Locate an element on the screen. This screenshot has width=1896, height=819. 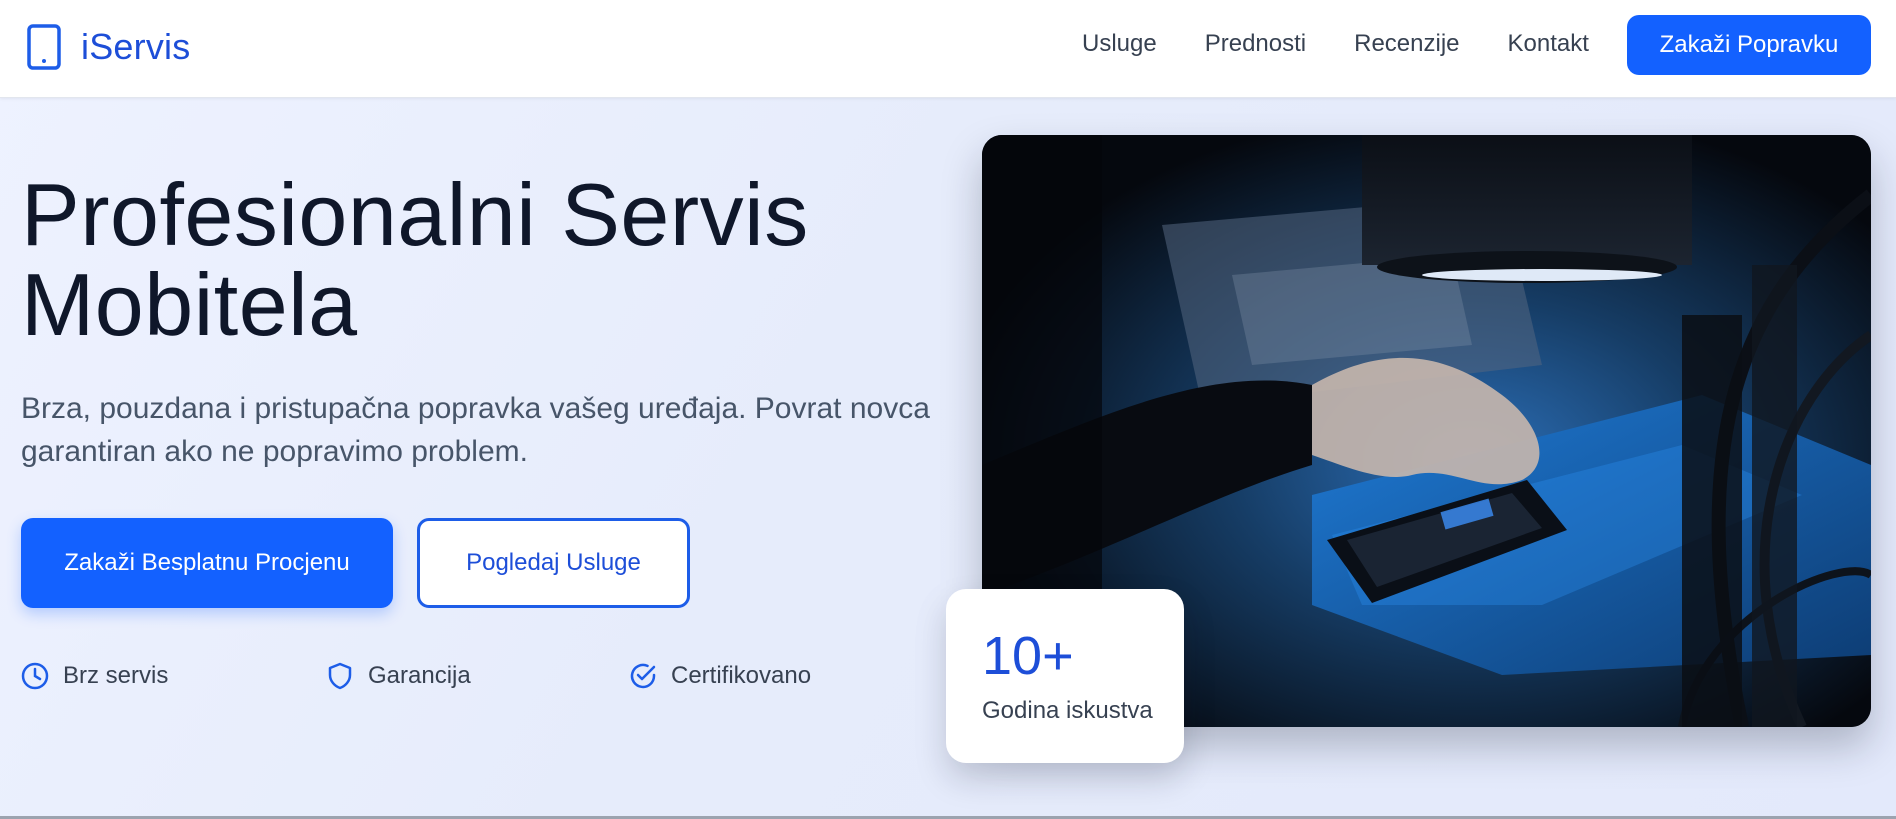
nav-link-usluge: Usluge is located at coordinates (1119, 44).